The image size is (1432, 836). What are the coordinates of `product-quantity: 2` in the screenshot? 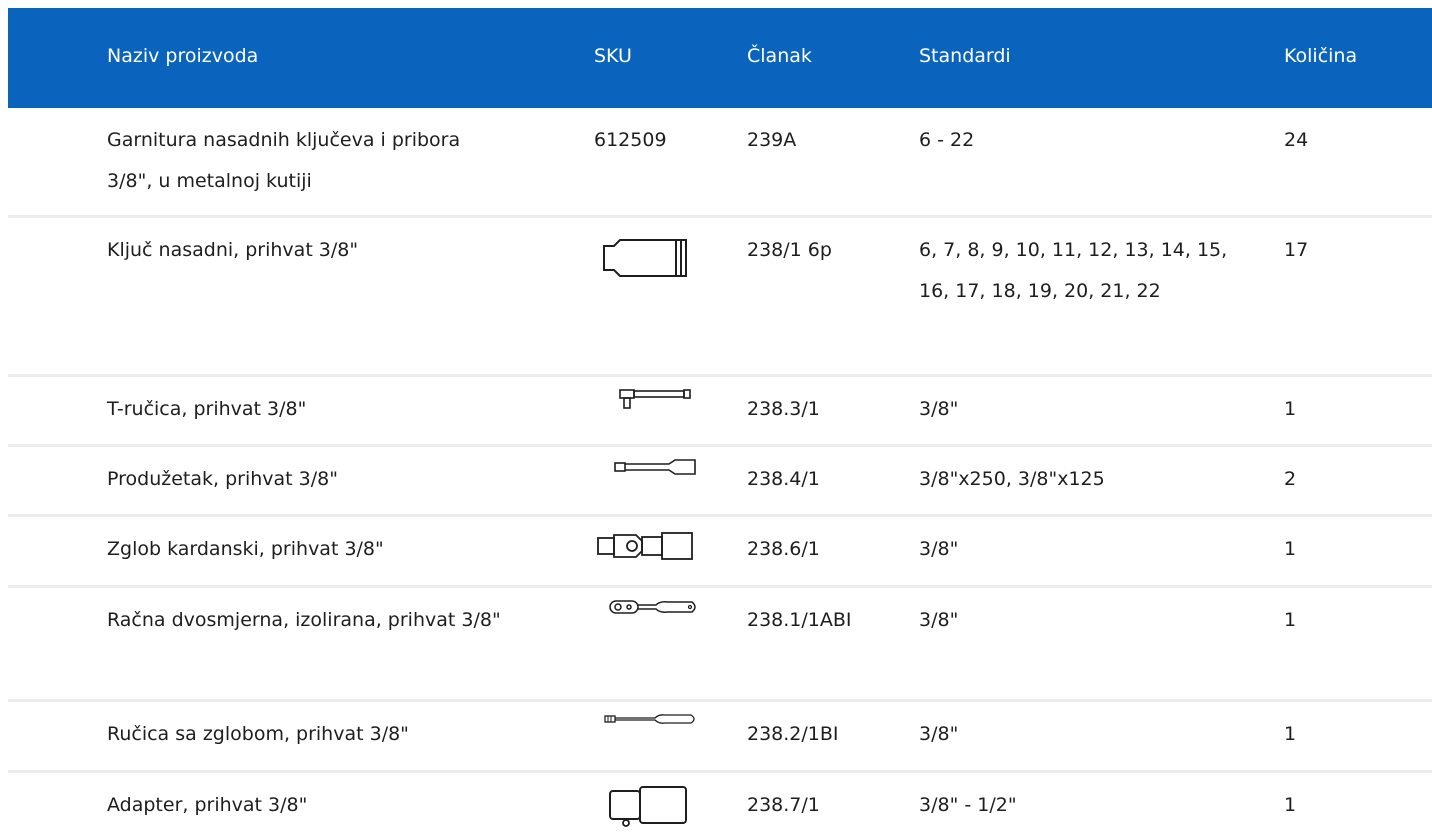 It's located at (1290, 479).